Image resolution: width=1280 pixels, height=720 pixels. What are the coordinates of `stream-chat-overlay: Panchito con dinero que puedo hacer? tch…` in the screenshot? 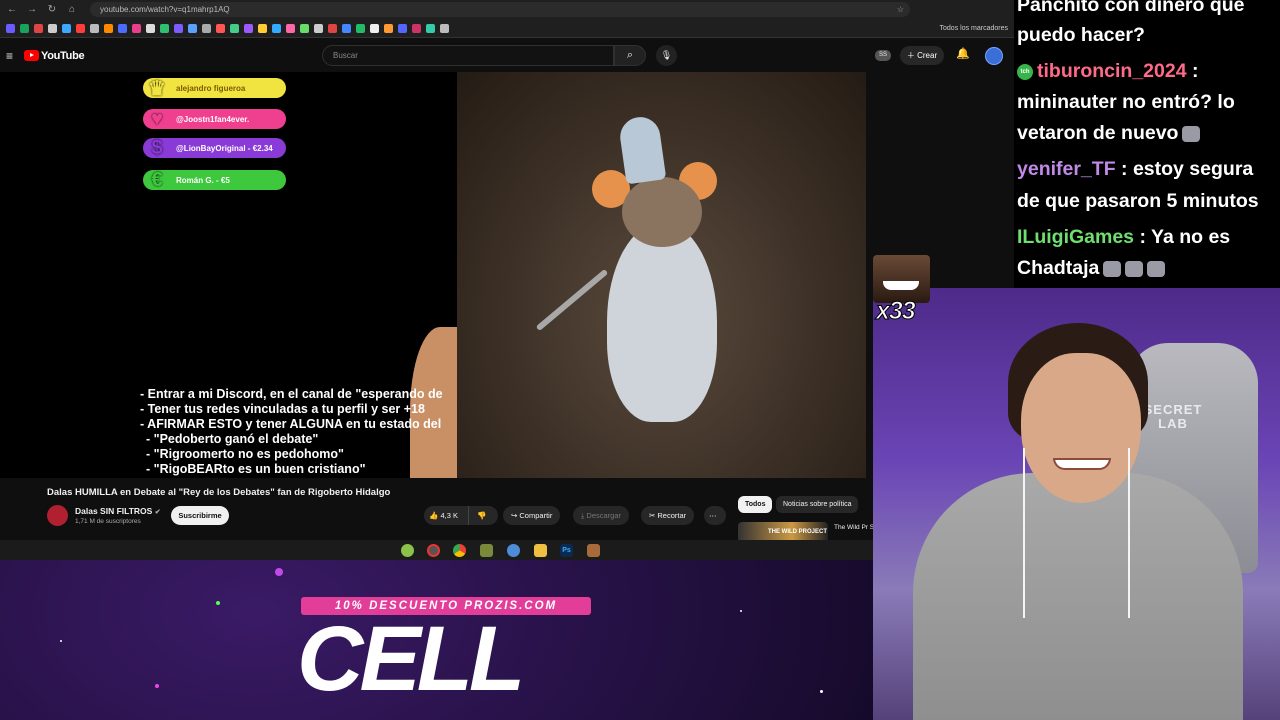 It's located at (1147, 145).